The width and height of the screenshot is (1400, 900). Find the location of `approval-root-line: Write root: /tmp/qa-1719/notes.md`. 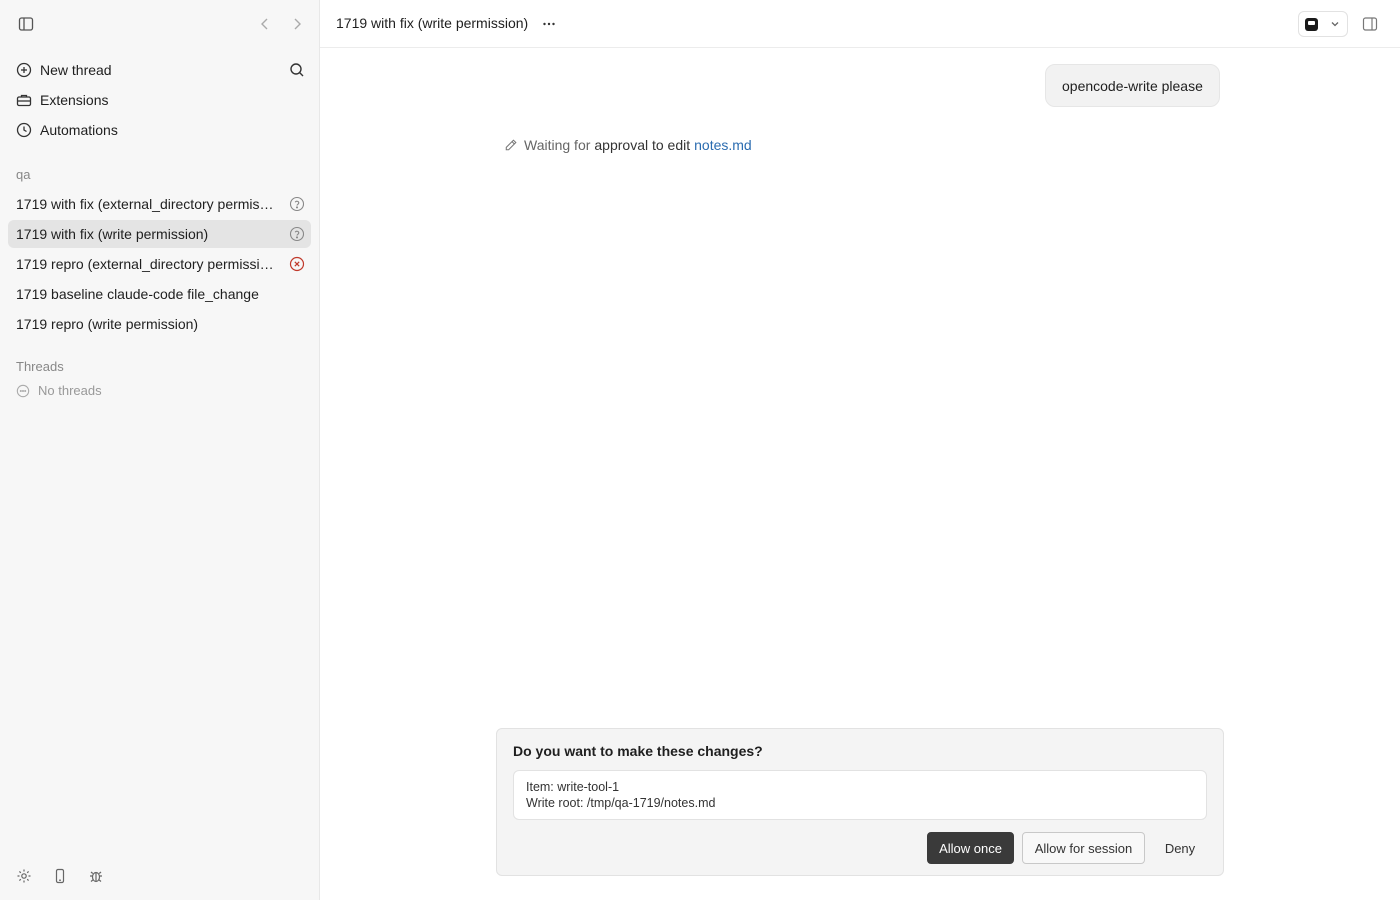

approval-root-line: Write root: /tmp/qa-1719/notes.md is located at coordinates (621, 803).